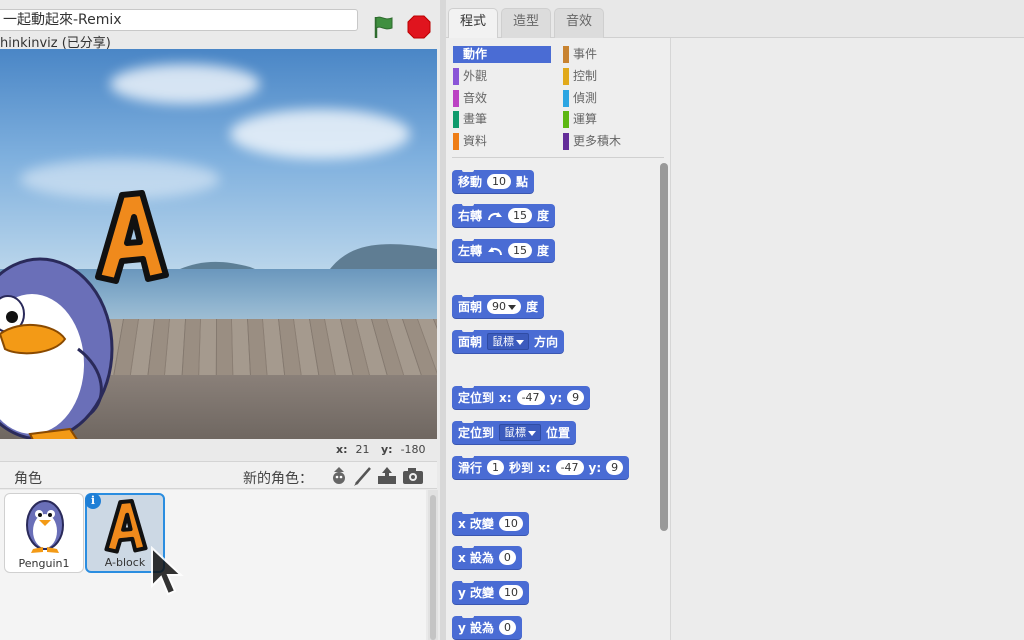  Describe the element at coordinates (592, 141) in the screenshot. I see `category-more-blocks: 更多積木` at that location.